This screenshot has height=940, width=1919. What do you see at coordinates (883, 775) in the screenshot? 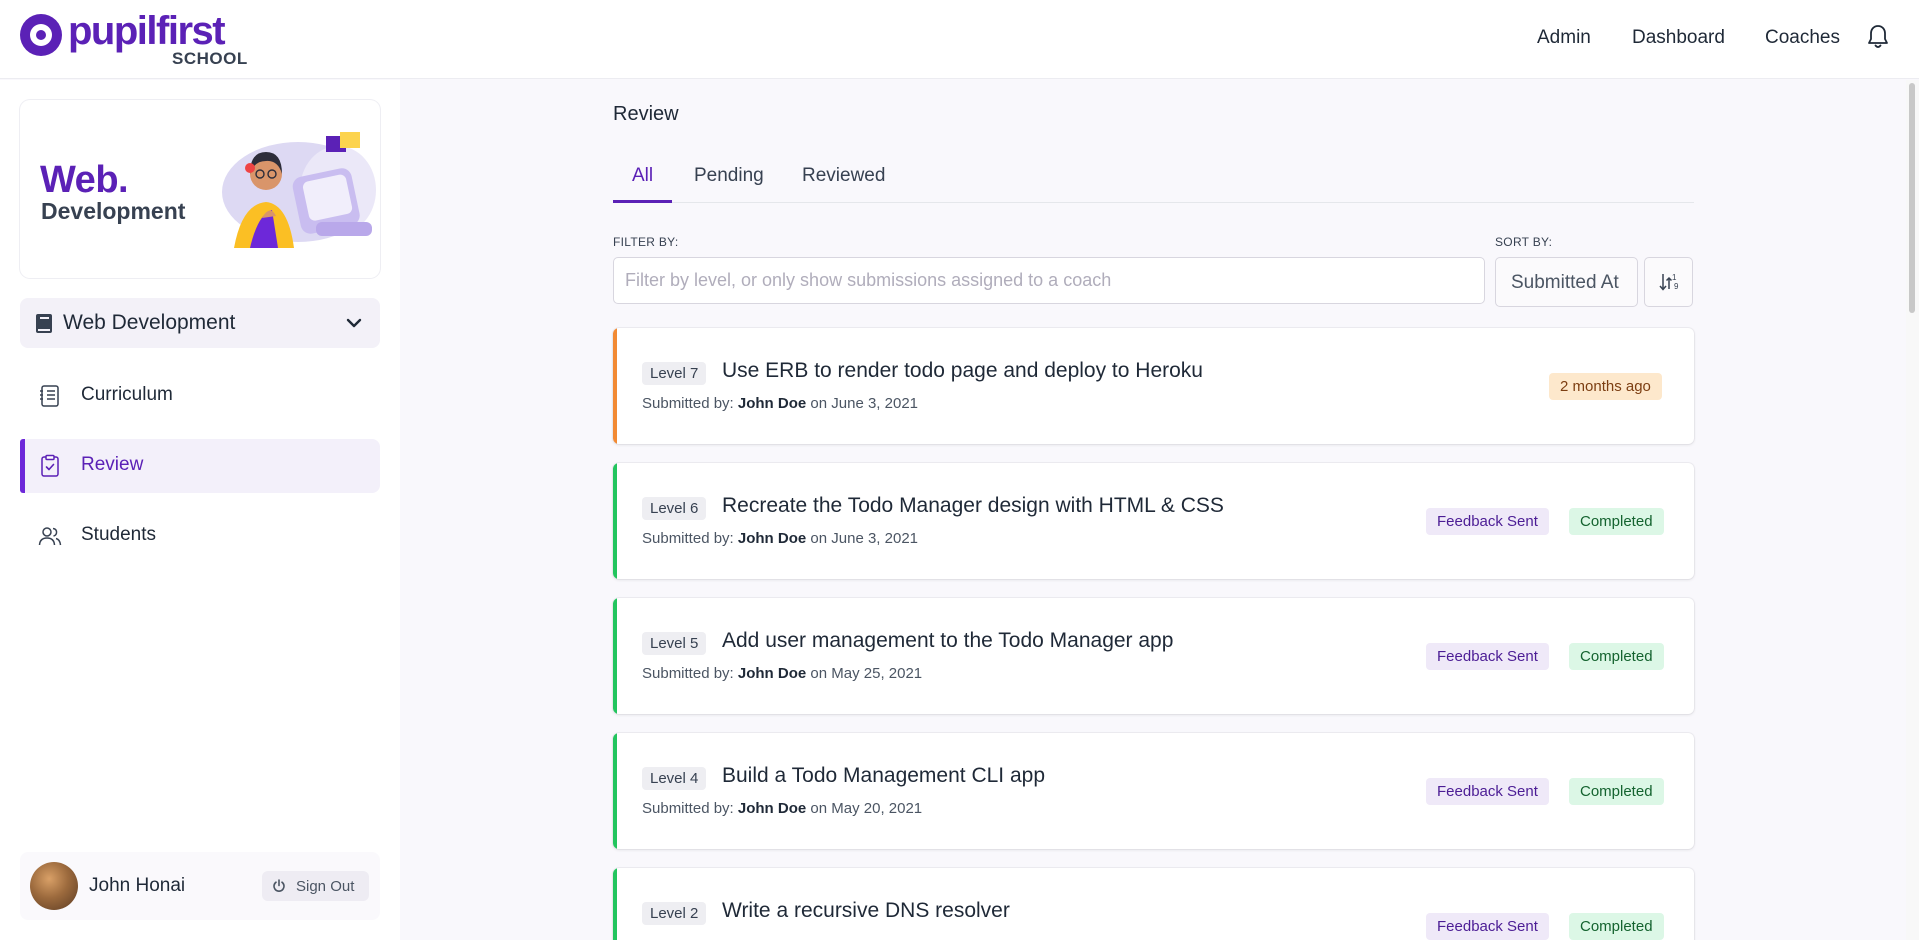
I see `submission-title: Build a Todo Management CLI app` at bounding box center [883, 775].